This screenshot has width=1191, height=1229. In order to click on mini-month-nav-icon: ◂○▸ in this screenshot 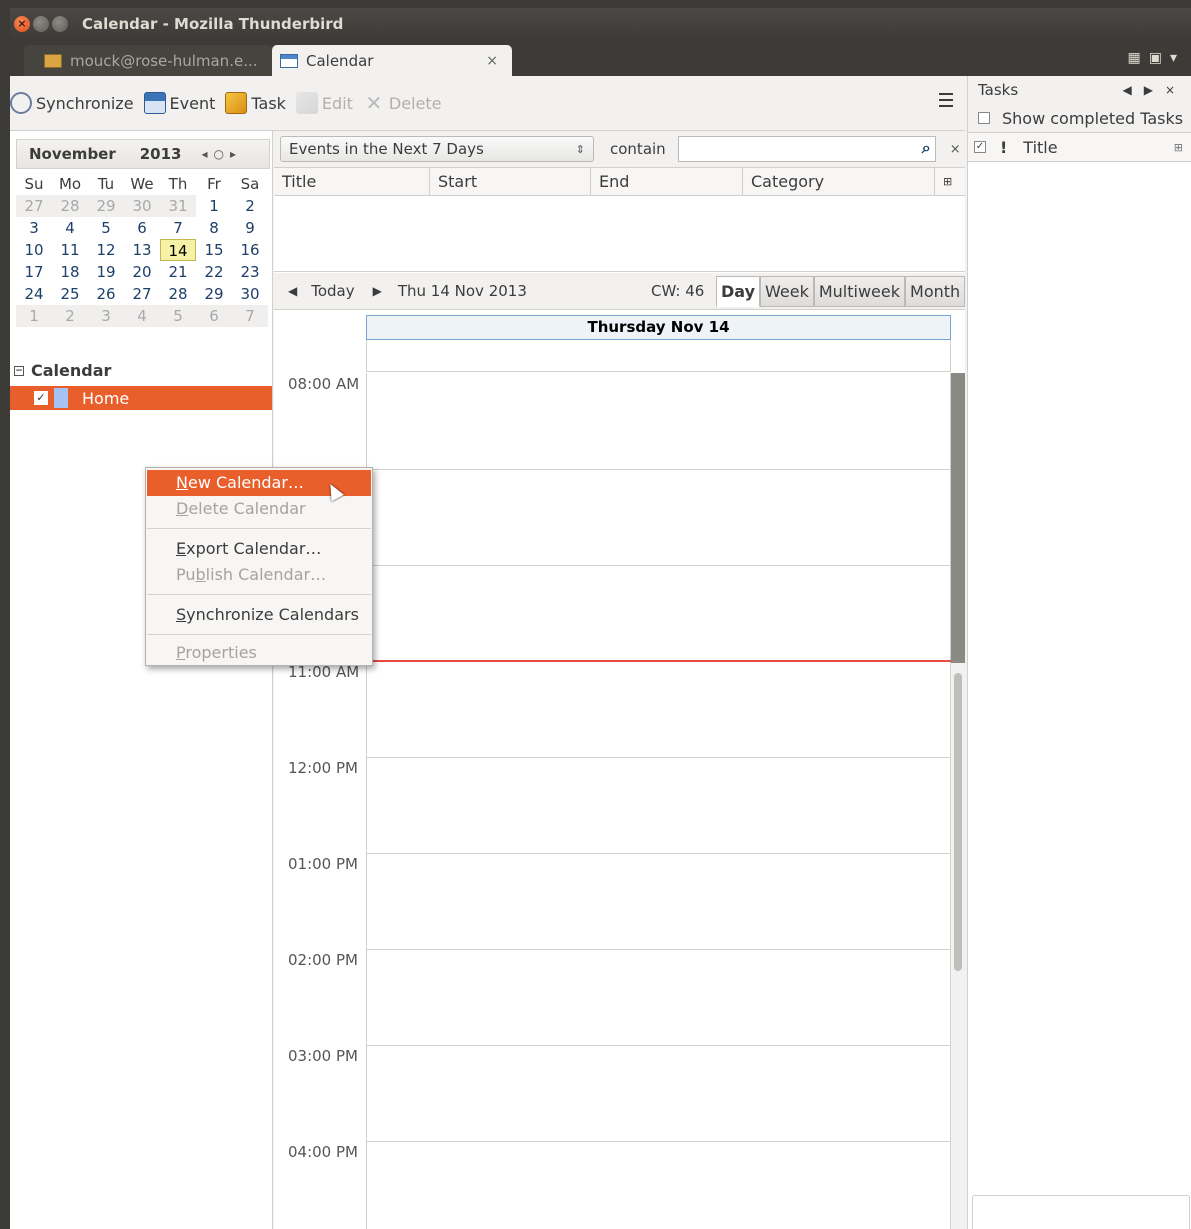, I will do `click(222, 154)`.